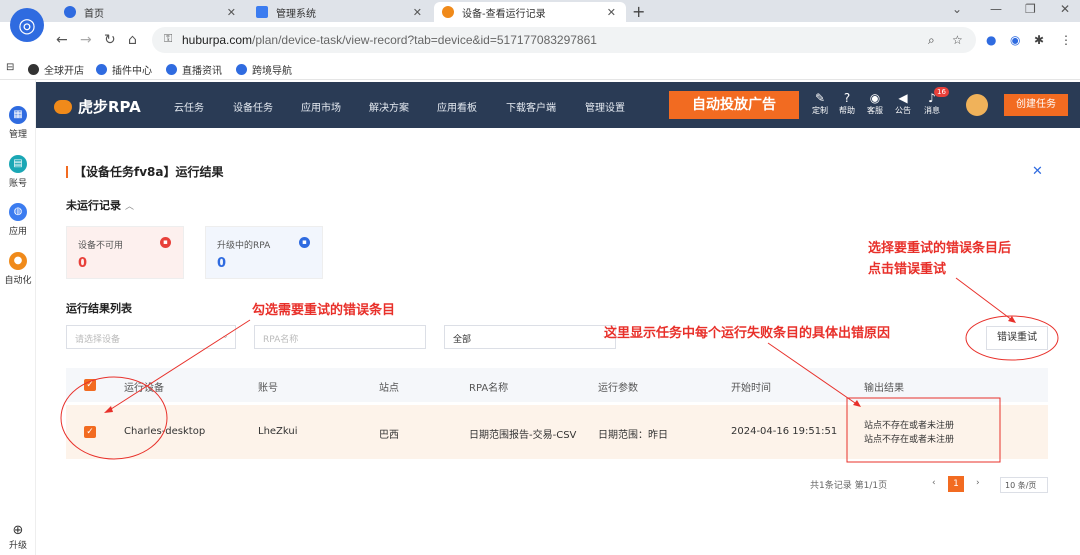 Image resolution: width=1080 pixels, height=555 pixels. What do you see at coordinates (340, 12) in the screenshot?
I see `tab-admin: 管理系统 ✕` at bounding box center [340, 12].